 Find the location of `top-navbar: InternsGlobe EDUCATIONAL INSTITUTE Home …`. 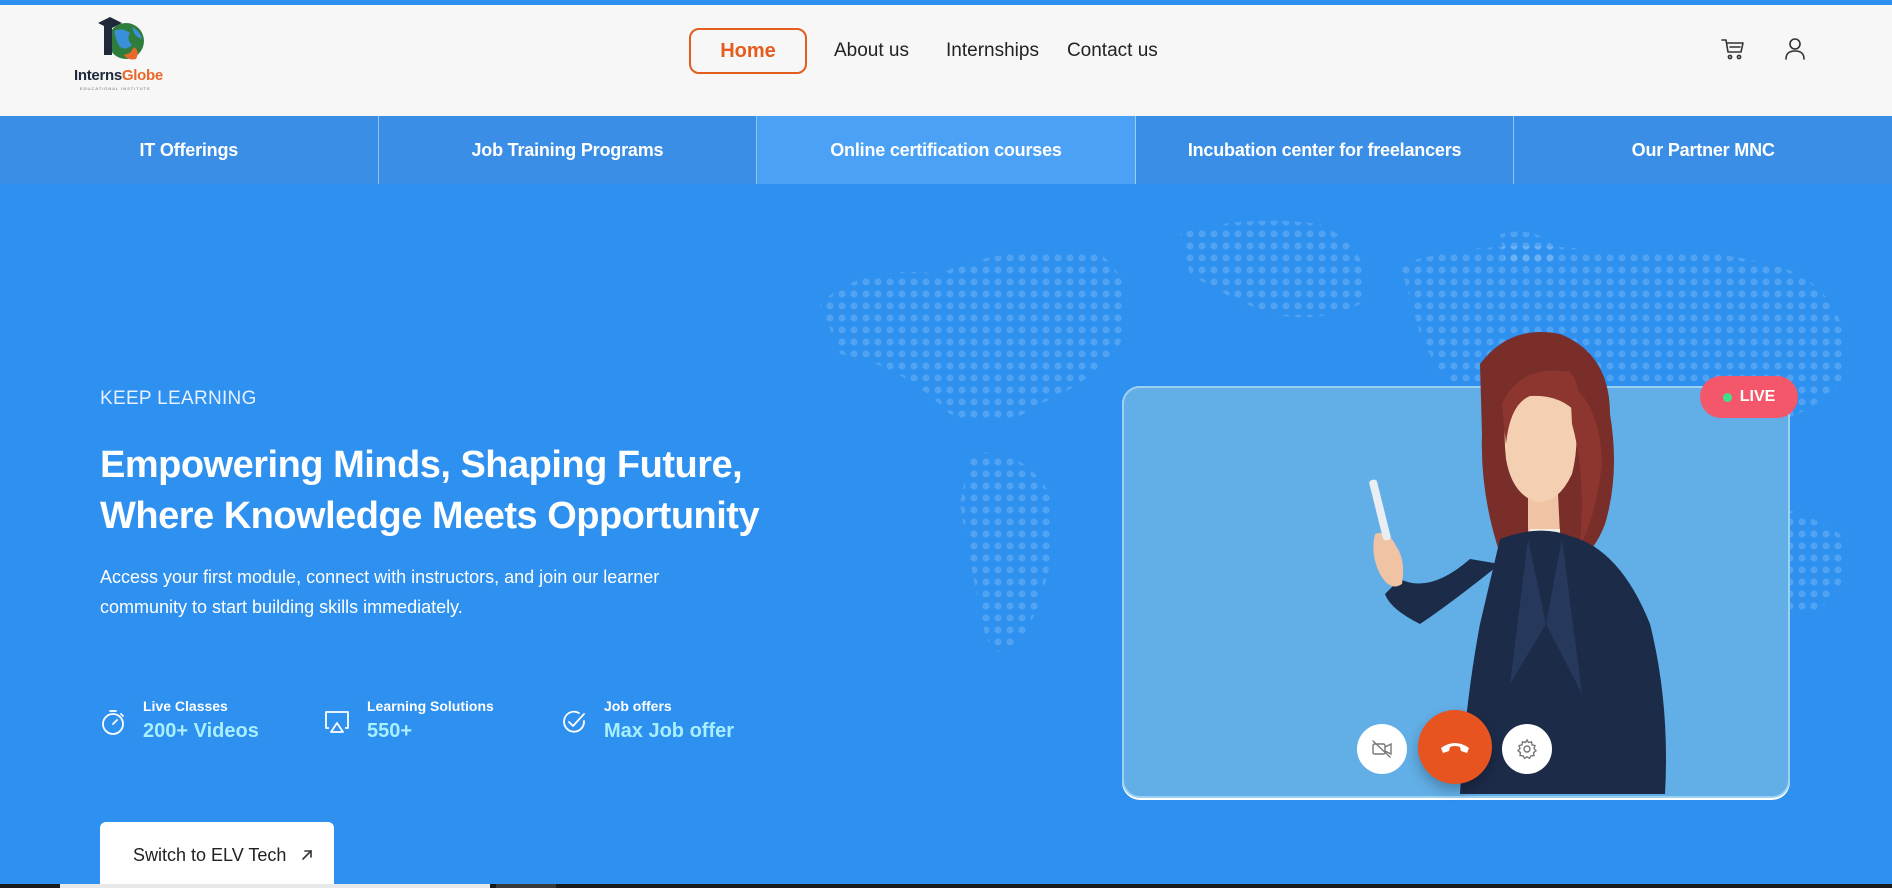

top-navbar: InternsGlobe EDUCATIONAL INSTITUTE Home … is located at coordinates (946, 60).